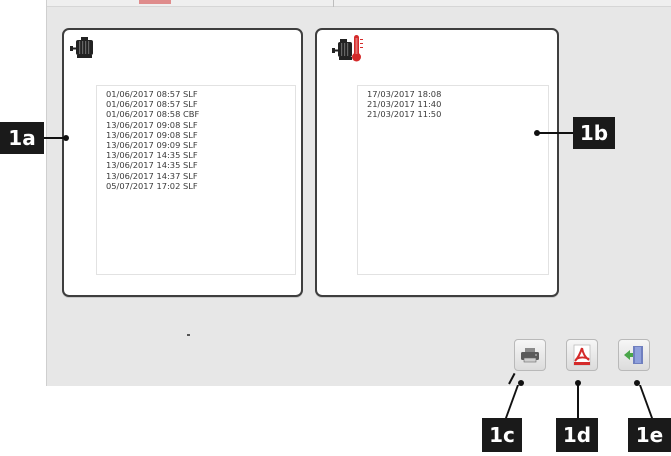 Image resolution: width=671 pixels, height=456 pixels. I want to click on motor-thermometer-icon, so click(349, 48).